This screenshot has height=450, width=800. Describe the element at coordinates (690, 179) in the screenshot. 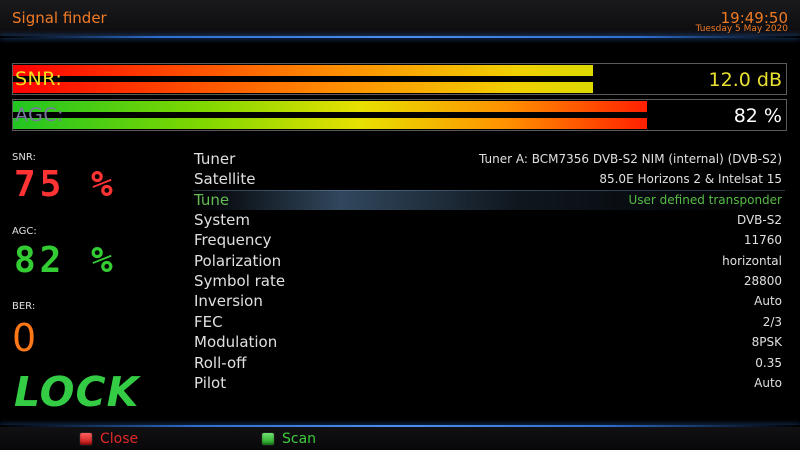

I see `info-value: 85.0E Horizons 2 & Intelsat 15` at that location.